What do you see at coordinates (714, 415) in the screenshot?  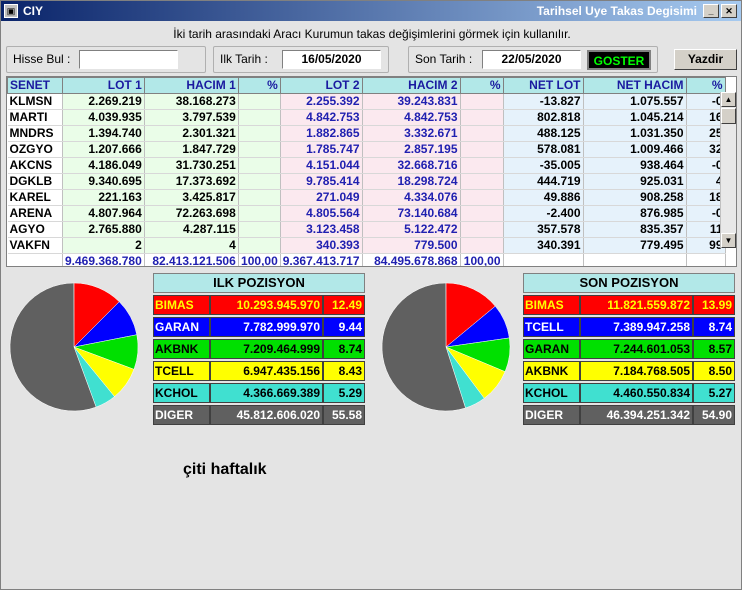 I see `pozisyon-pct: 54.90` at bounding box center [714, 415].